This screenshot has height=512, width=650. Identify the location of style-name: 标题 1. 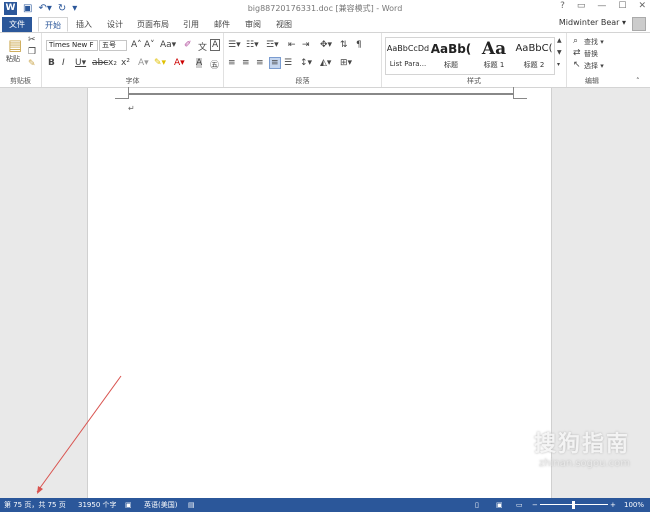
(494, 65).